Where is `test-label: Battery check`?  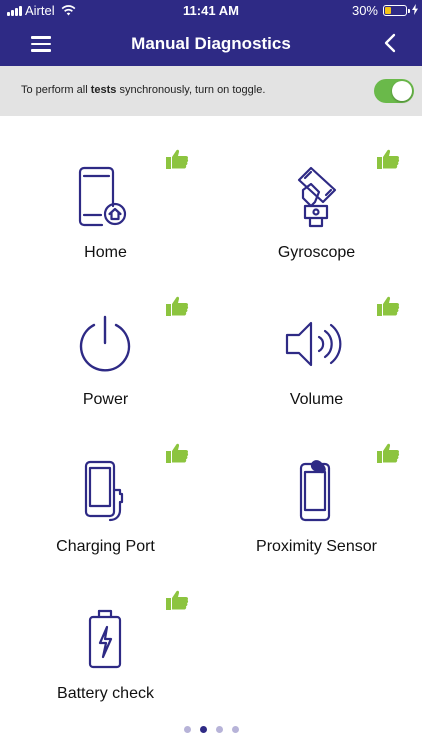 test-label: Battery check is located at coordinates (105, 693).